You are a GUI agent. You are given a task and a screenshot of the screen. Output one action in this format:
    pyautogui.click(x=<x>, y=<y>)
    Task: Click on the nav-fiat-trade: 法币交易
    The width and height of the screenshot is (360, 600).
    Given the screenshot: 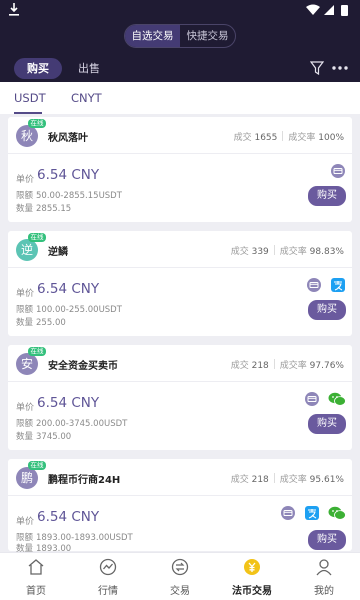 What is the action you would take?
    pyautogui.click(x=252, y=576)
    